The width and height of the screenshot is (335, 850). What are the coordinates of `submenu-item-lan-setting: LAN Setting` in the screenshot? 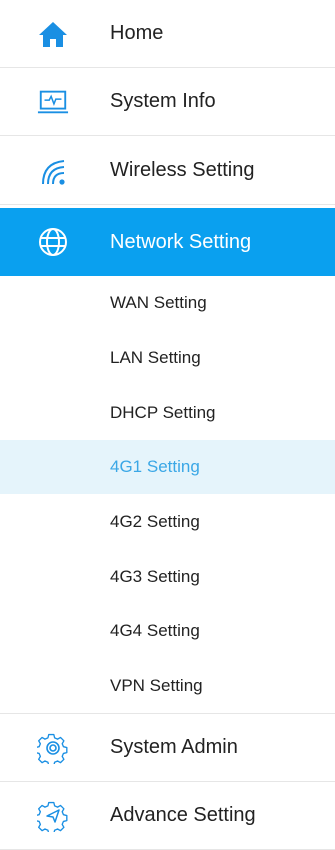 It's located at (167, 358).